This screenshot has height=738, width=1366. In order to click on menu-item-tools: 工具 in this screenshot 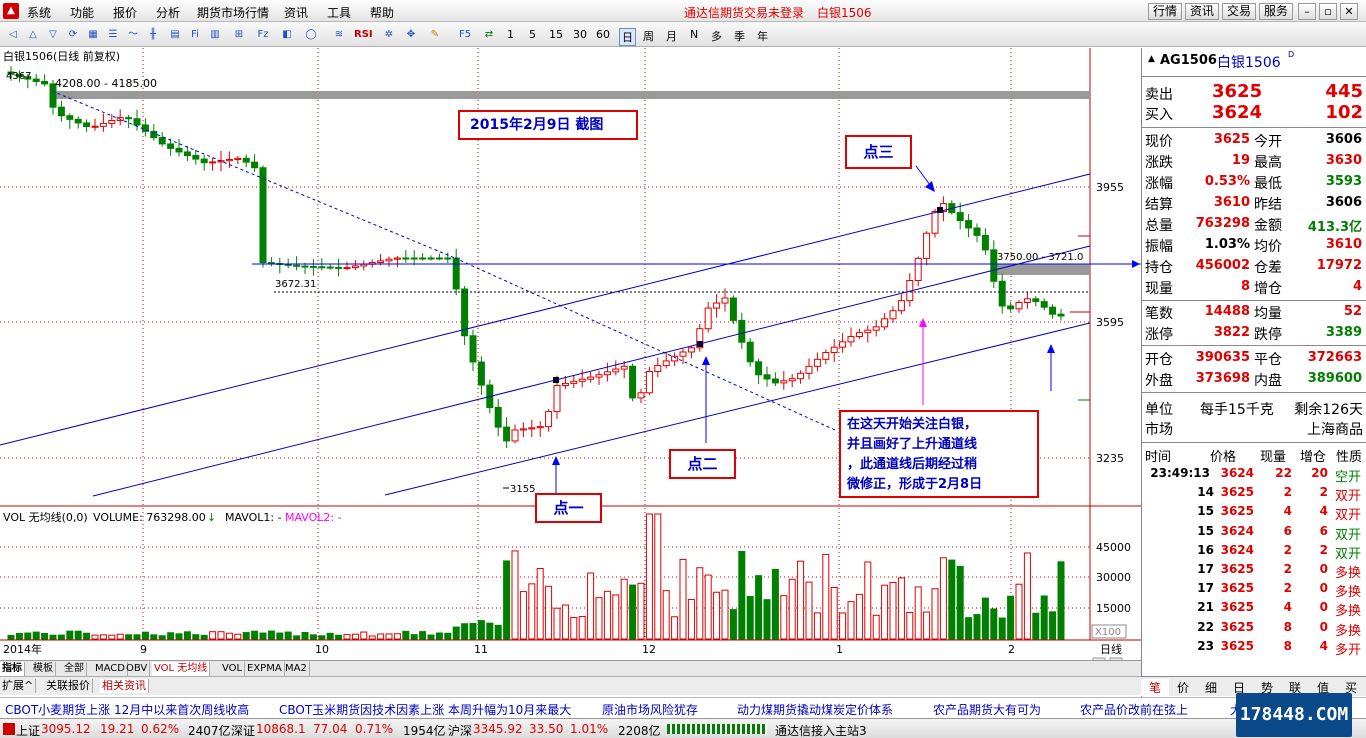, I will do `click(339, 12)`.